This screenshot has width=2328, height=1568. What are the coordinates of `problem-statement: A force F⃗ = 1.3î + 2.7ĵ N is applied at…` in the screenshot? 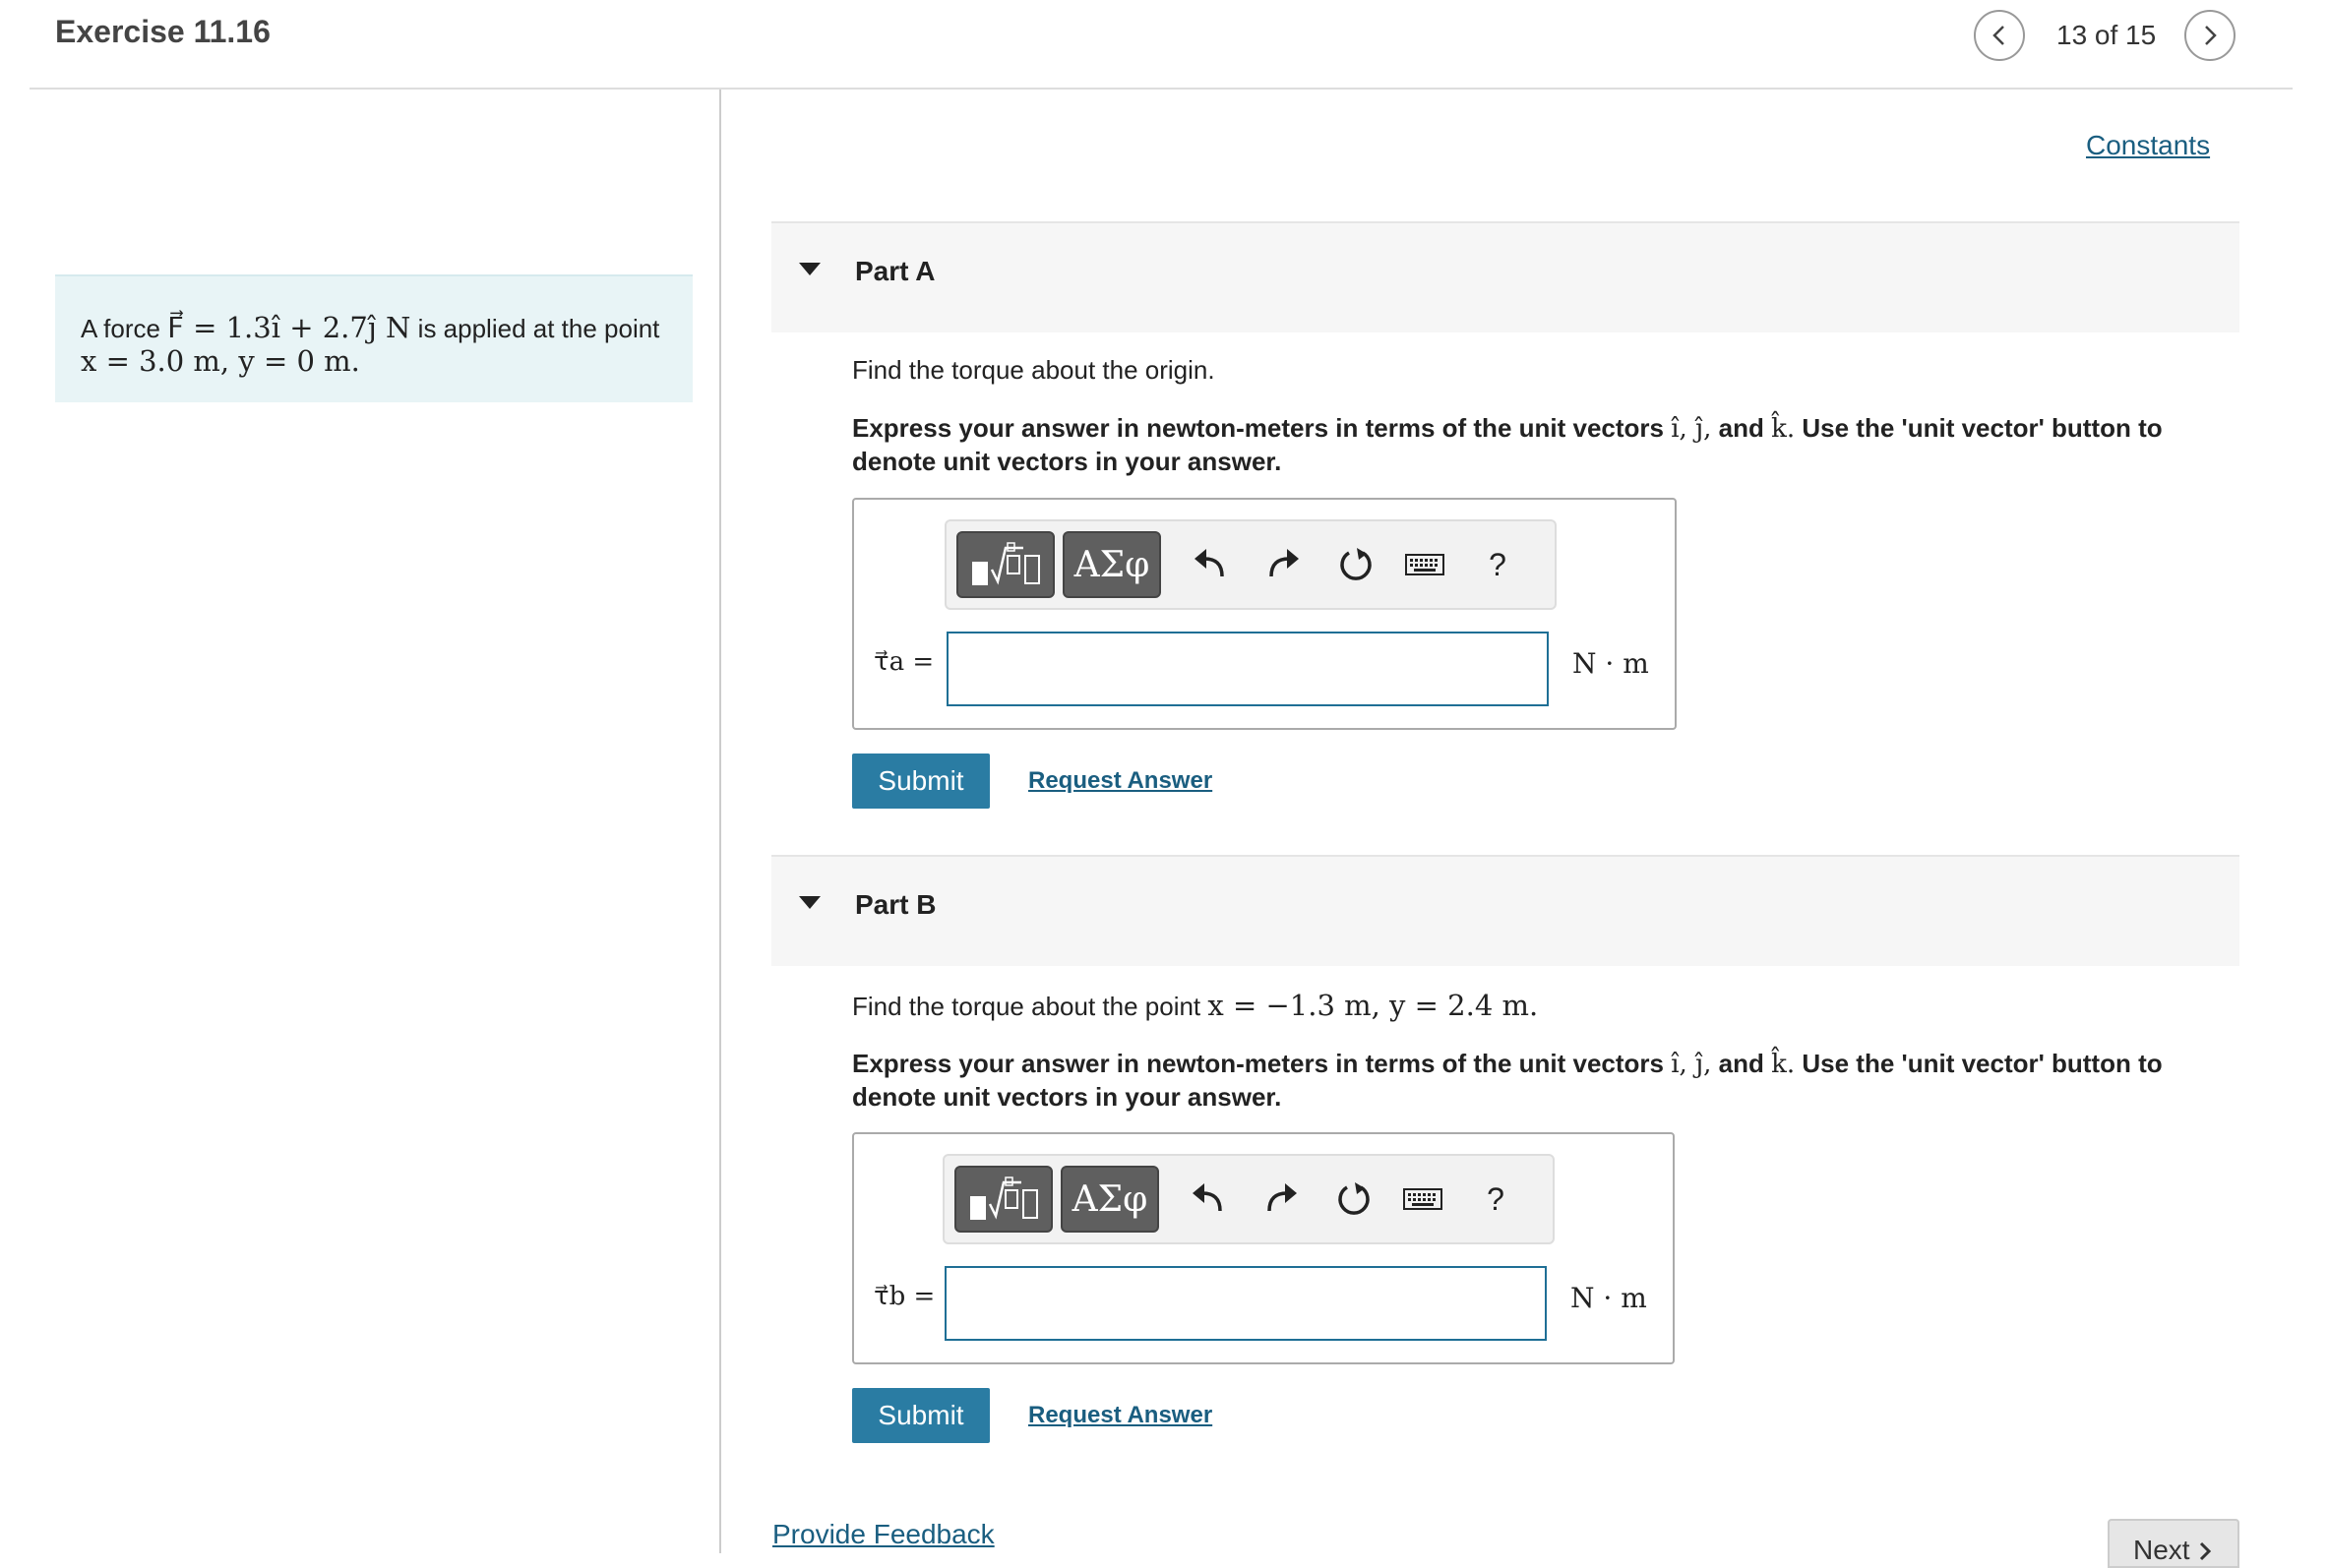 It's located at (374, 338).